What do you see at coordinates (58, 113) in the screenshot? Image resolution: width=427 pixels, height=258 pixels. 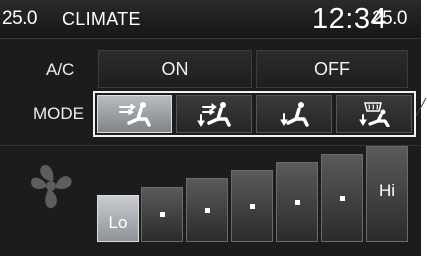 I see `mode-label: MODE` at bounding box center [58, 113].